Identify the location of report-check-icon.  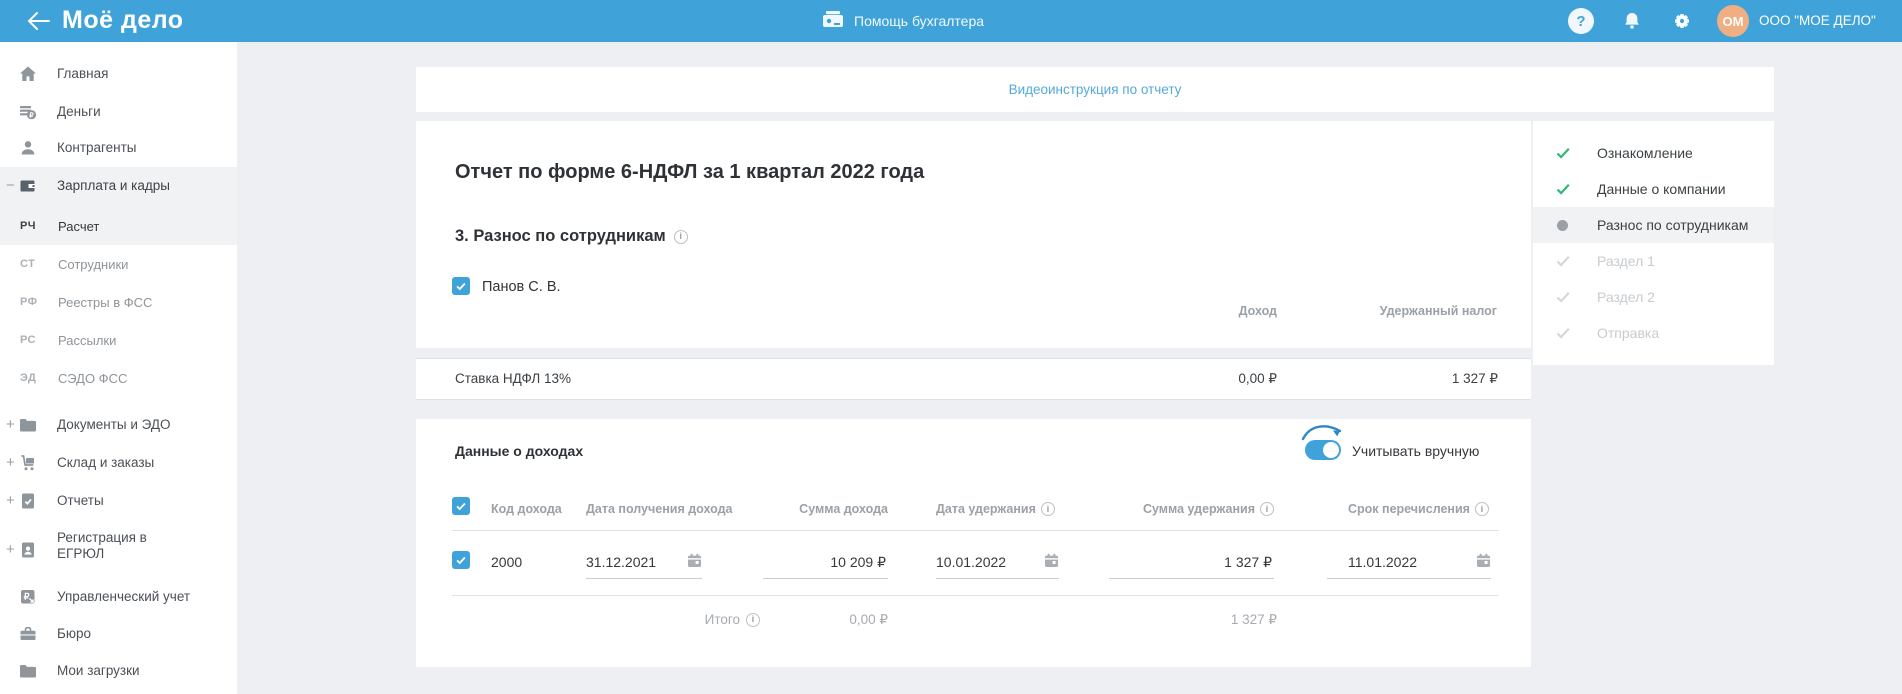
(28, 501).